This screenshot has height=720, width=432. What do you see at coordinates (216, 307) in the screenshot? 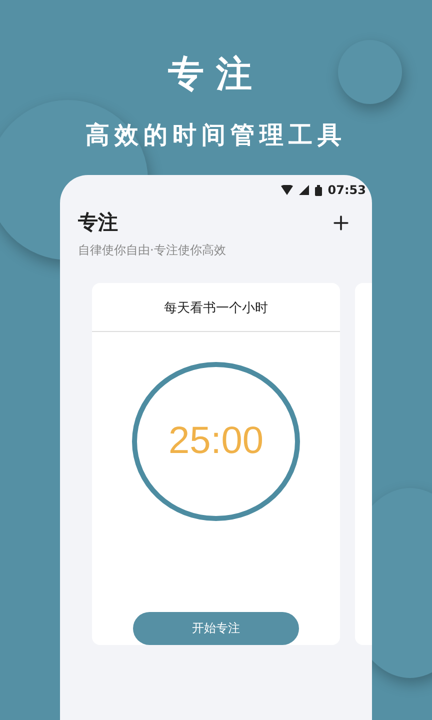
I see `task-title: 每天看书一个小时` at bounding box center [216, 307].